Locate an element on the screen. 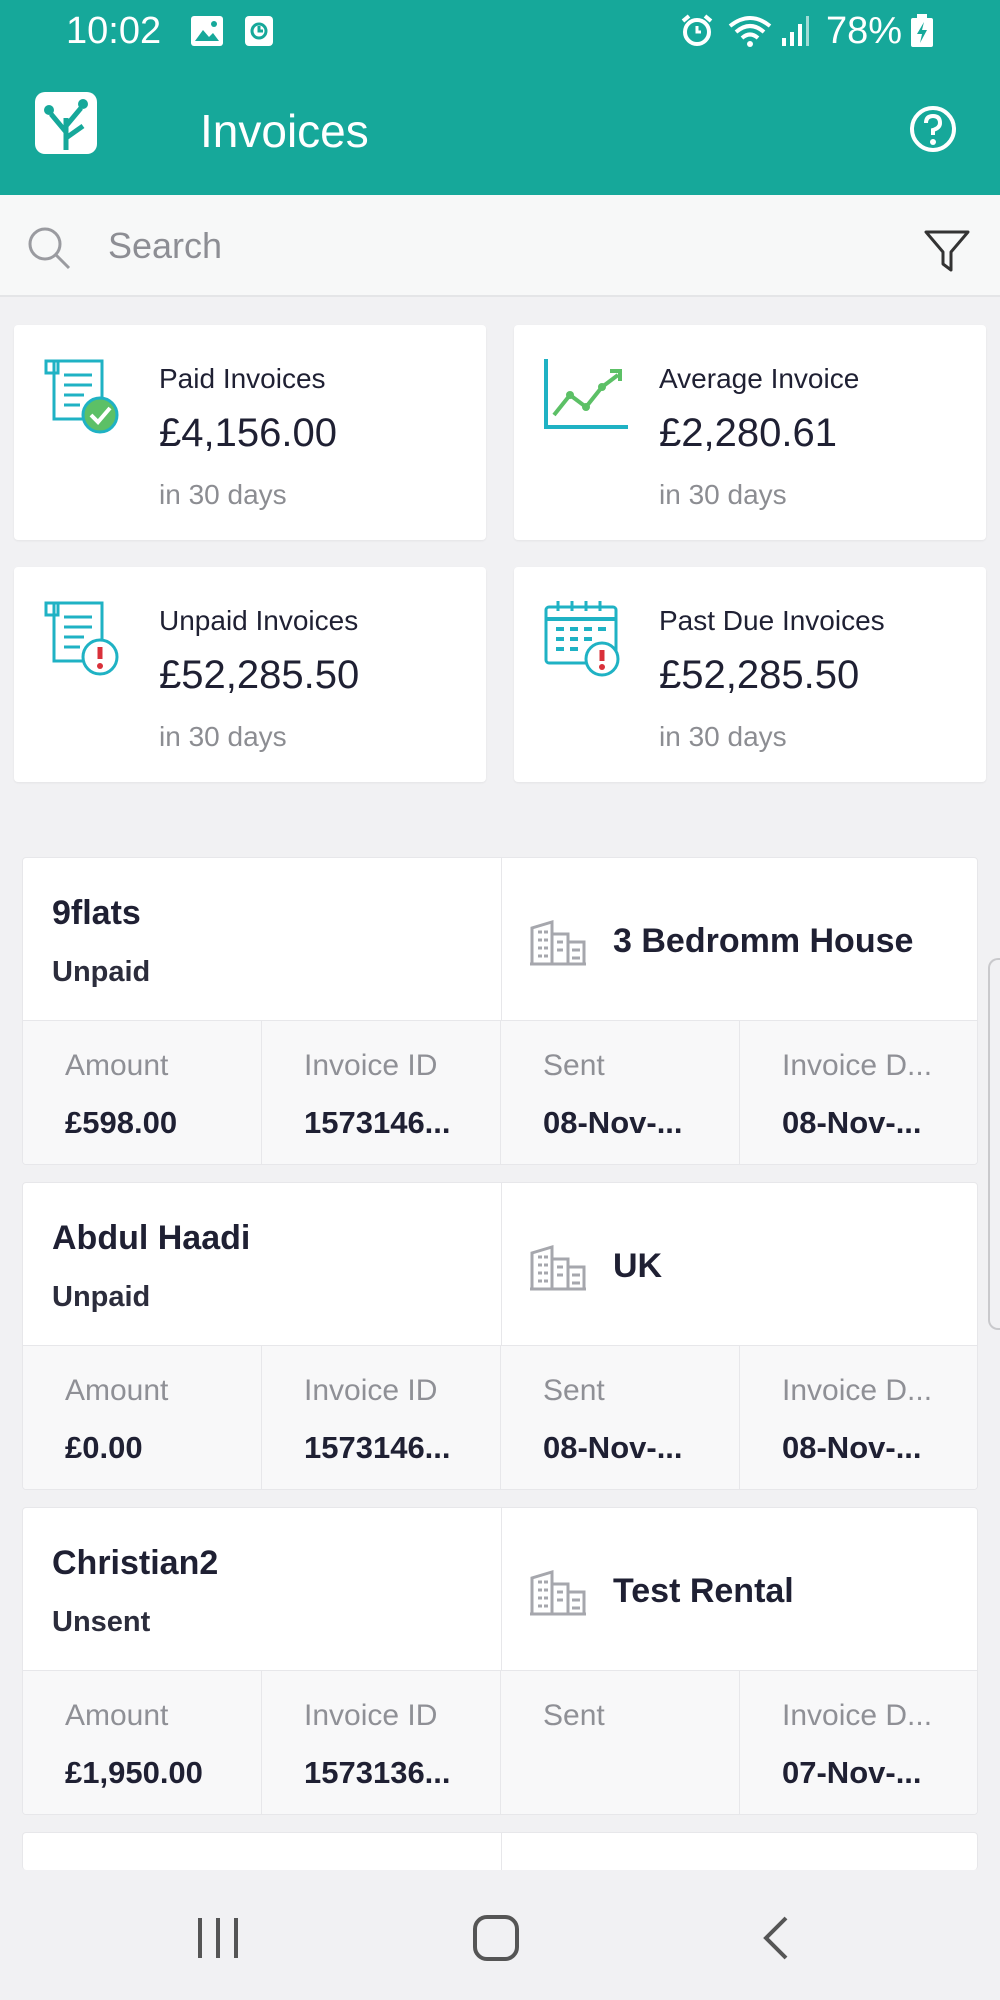  invoice-amount-cell: Amount £598.00 is located at coordinates (142, 1092).